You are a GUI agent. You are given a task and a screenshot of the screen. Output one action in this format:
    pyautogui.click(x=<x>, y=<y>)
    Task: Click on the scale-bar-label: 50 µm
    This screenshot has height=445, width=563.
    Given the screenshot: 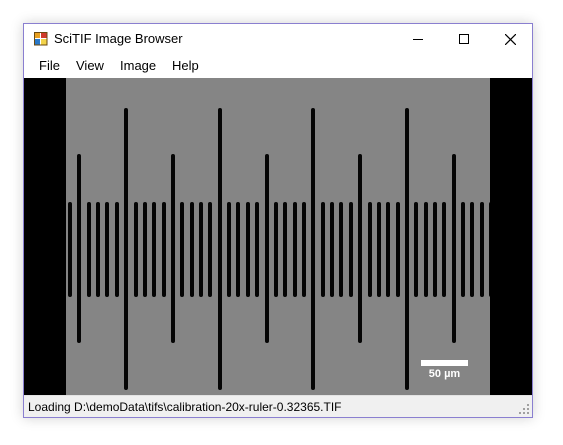 What is the action you would take?
    pyautogui.click(x=444, y=374)
    